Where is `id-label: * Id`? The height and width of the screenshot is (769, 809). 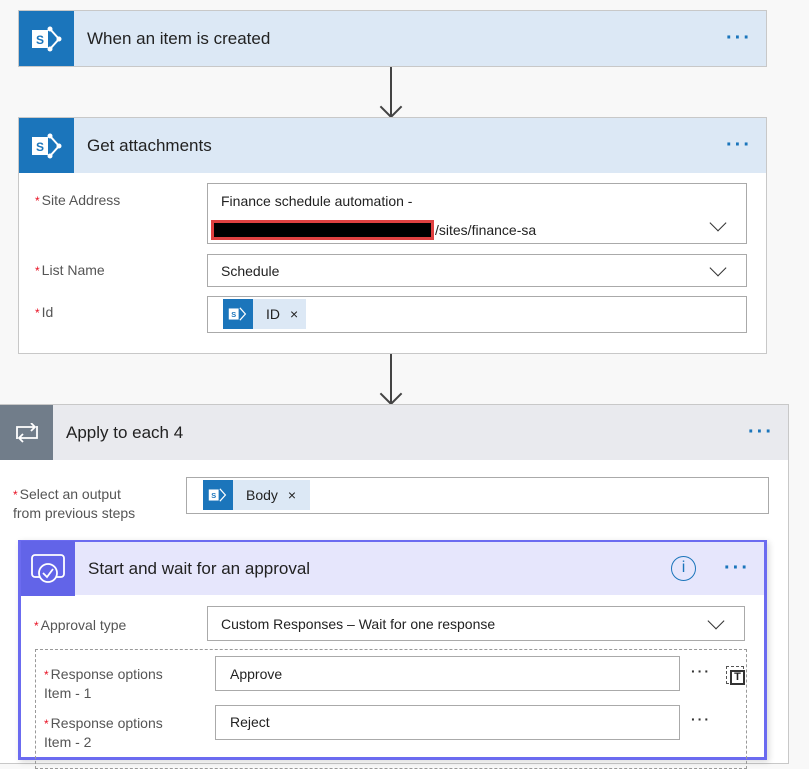 id-label: * Id is located at coordinates (44, 312).